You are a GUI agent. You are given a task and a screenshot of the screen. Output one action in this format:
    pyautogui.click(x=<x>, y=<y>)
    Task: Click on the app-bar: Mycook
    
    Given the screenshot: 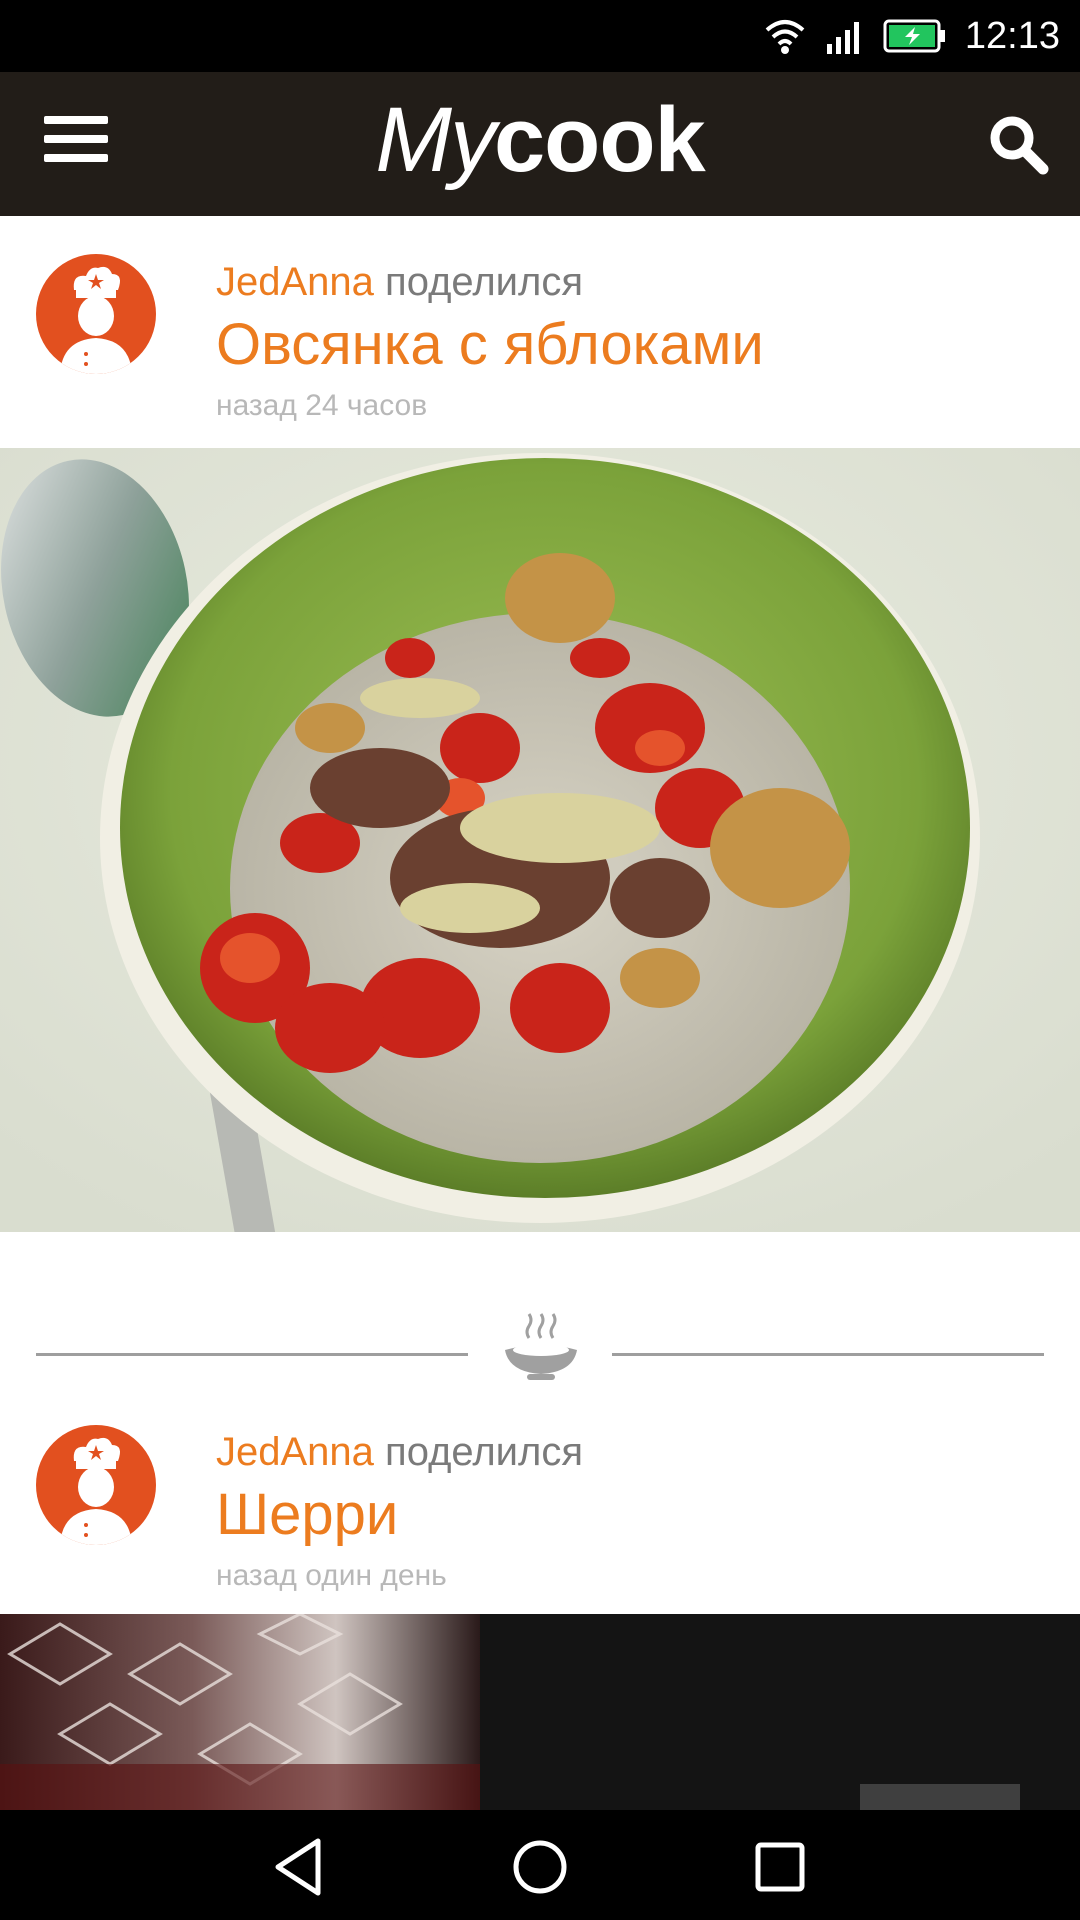 What is the action you would take?
    pyautogui.click(x=540, y=144)
    